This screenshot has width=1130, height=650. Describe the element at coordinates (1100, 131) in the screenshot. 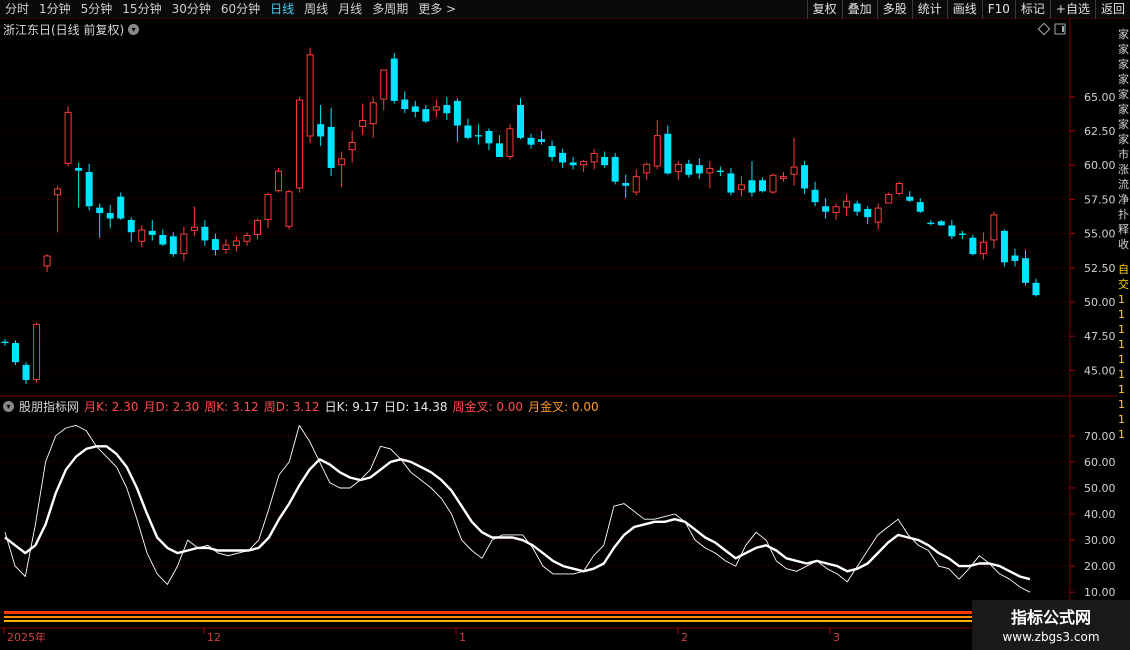

I see `price-tick-label: 62.50` at that location.